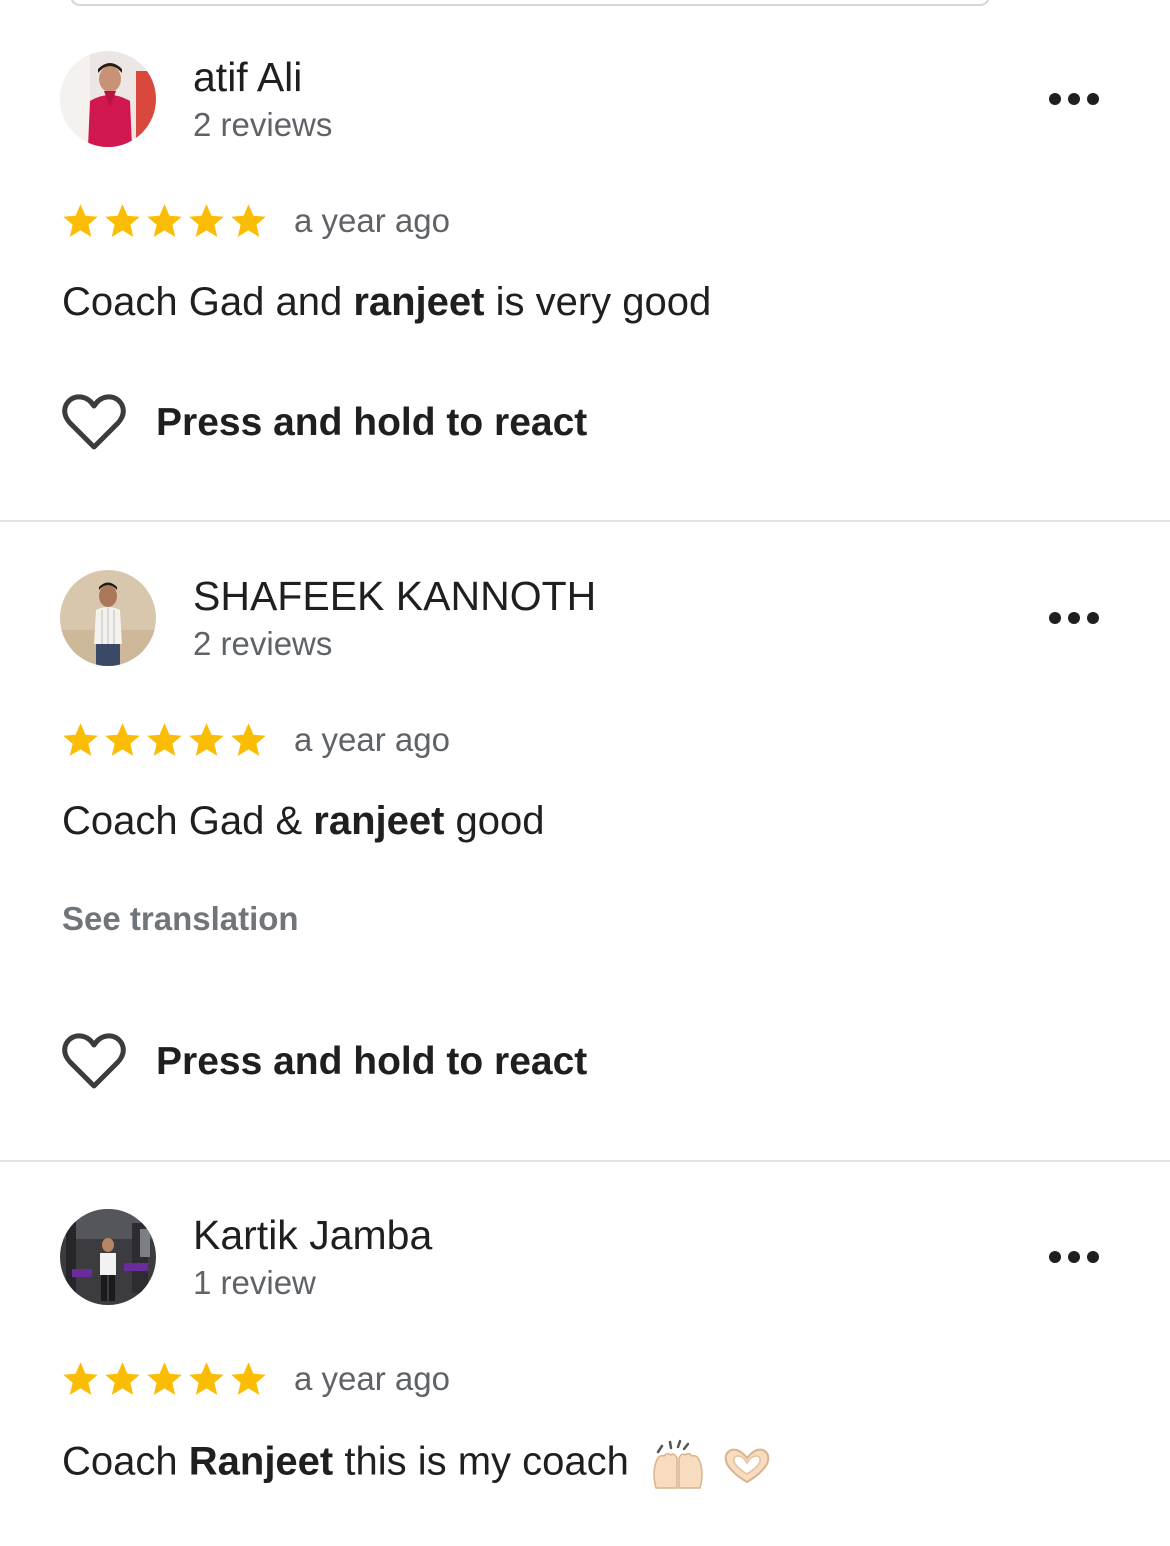 This screenshot has width=1170, height=1546. I want to click on review-text: Coach Gad and ranjeet is very good, so click(386, 302).